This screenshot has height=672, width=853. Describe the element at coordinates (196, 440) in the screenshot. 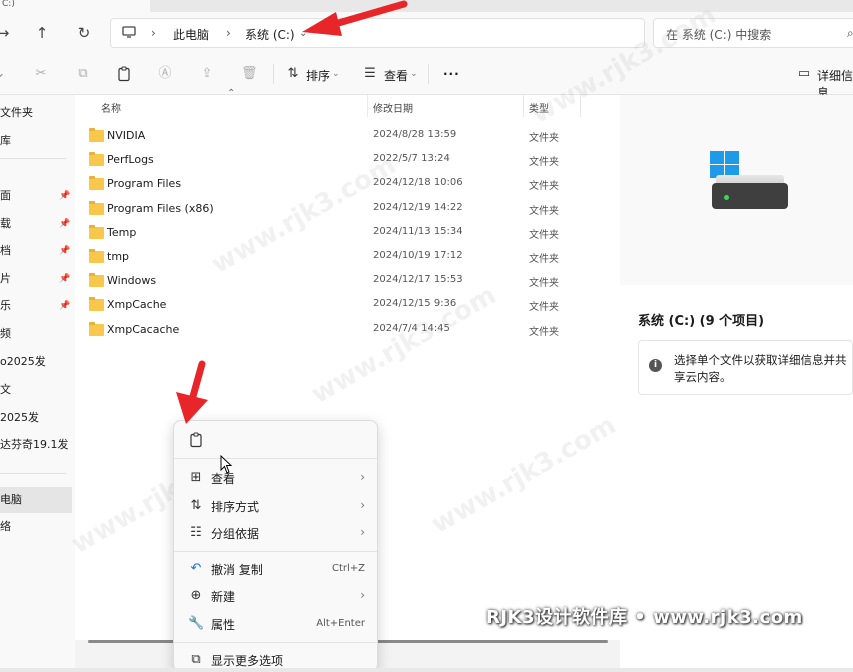

I see `paste-menu-icon` at that location.